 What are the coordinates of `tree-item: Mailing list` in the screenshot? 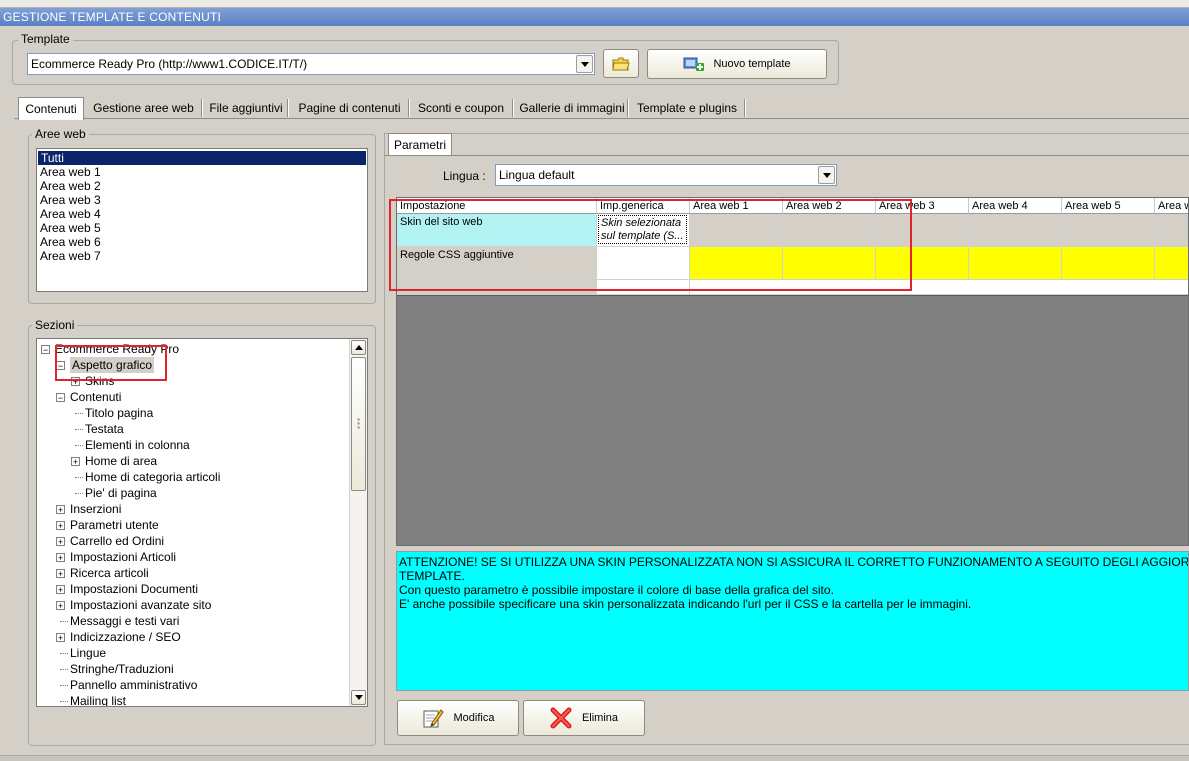 It's located at (98, 699).